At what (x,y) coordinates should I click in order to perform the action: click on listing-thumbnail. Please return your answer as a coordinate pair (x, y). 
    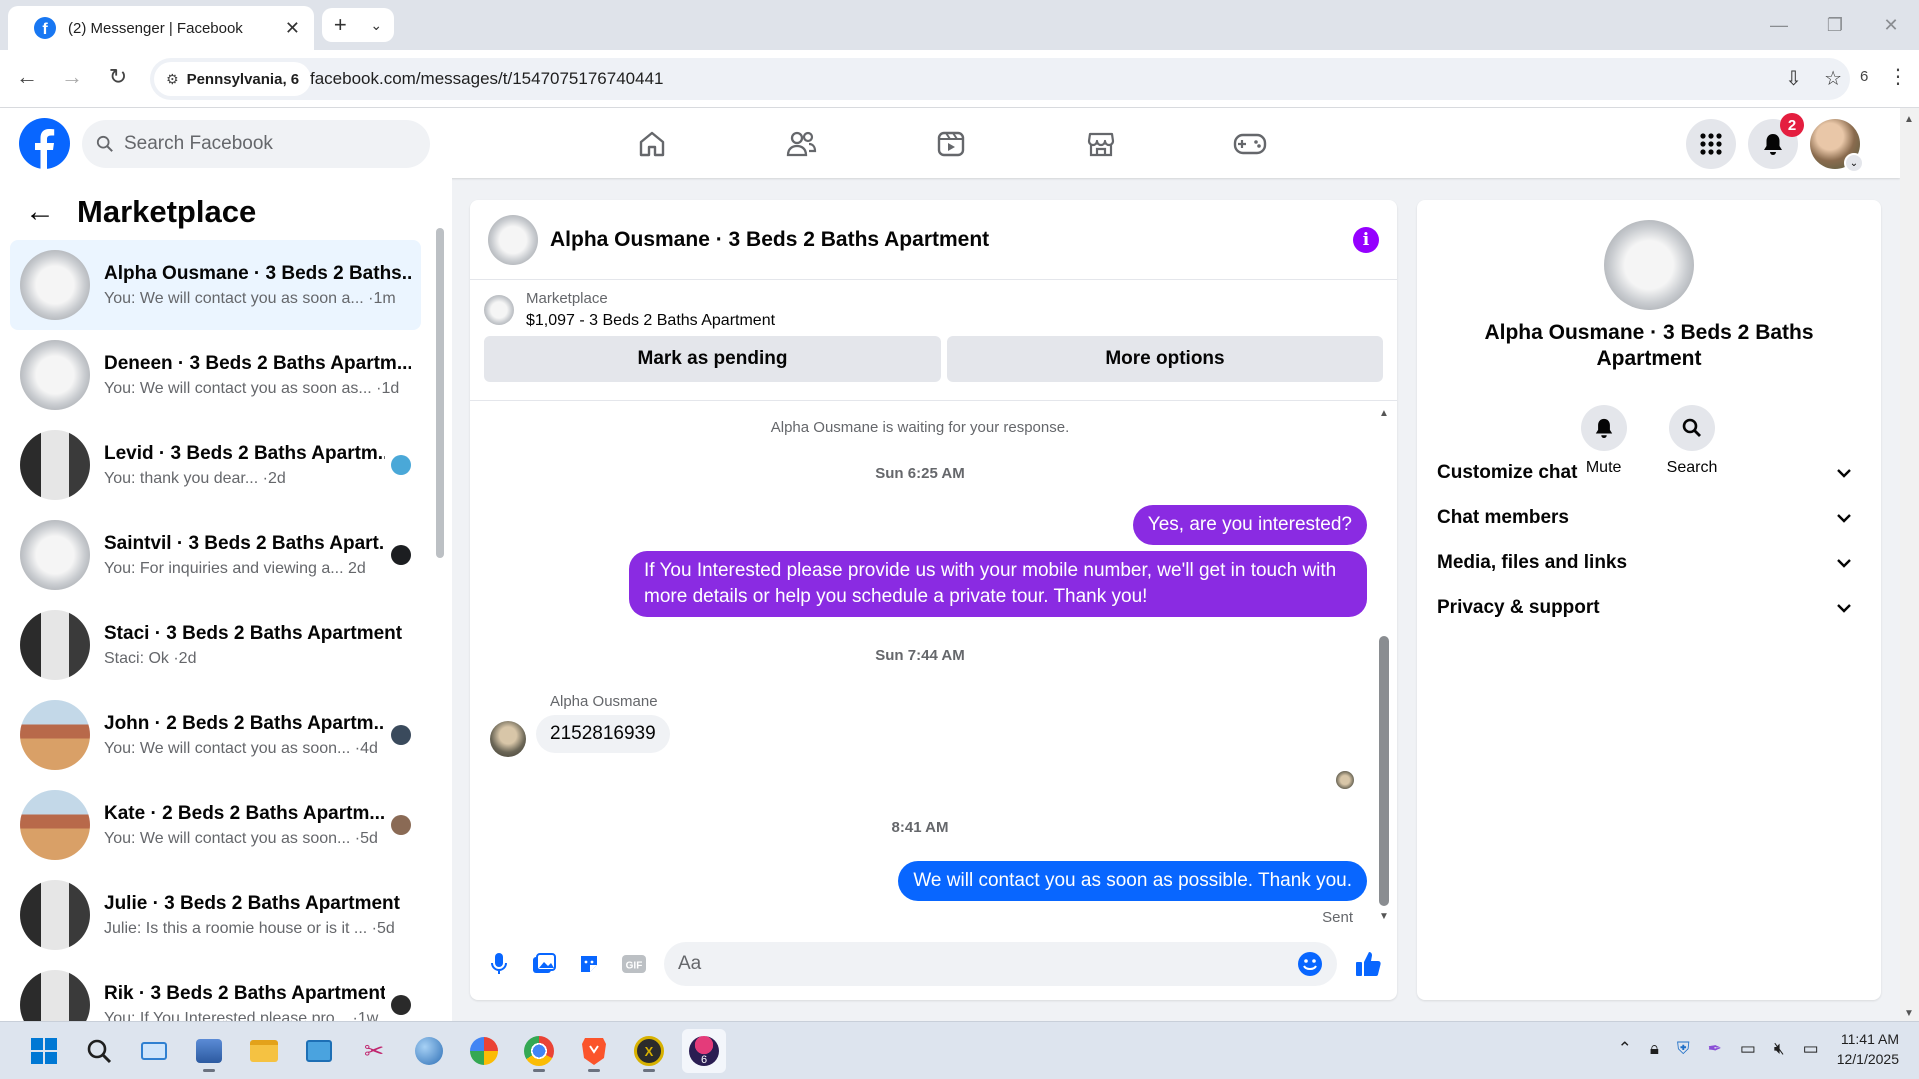
    Looking at the image, I should click on (499, 310).